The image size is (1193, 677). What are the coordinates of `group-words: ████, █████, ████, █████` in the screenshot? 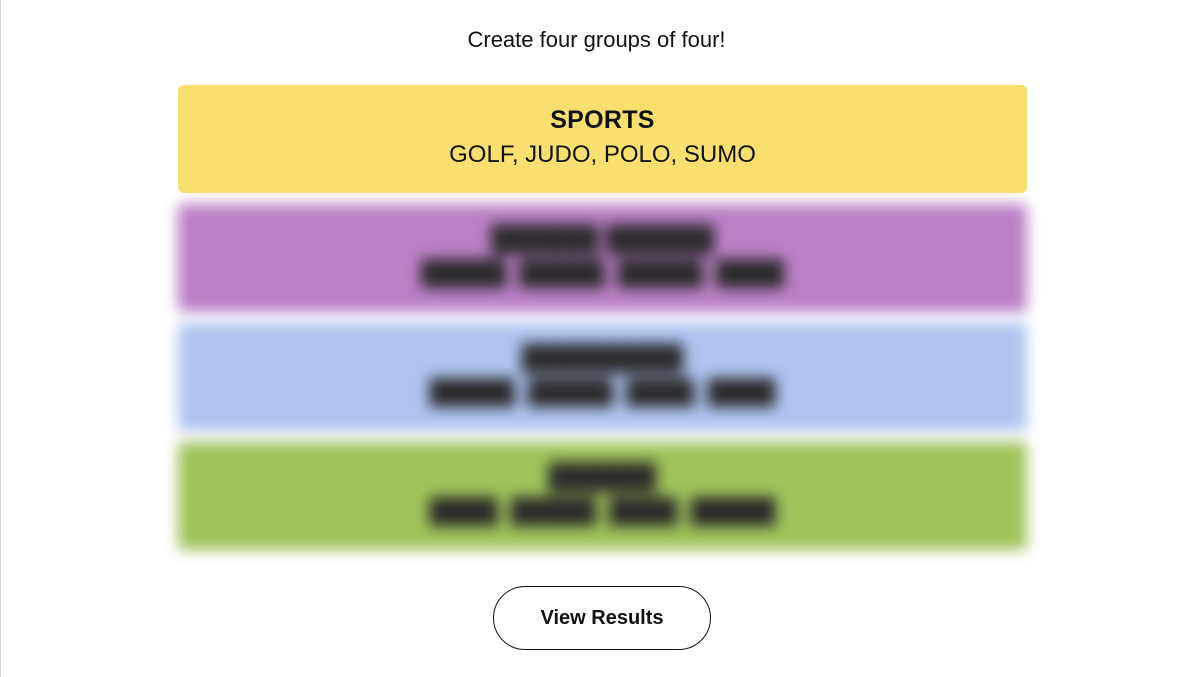 It's located at (602, 511).